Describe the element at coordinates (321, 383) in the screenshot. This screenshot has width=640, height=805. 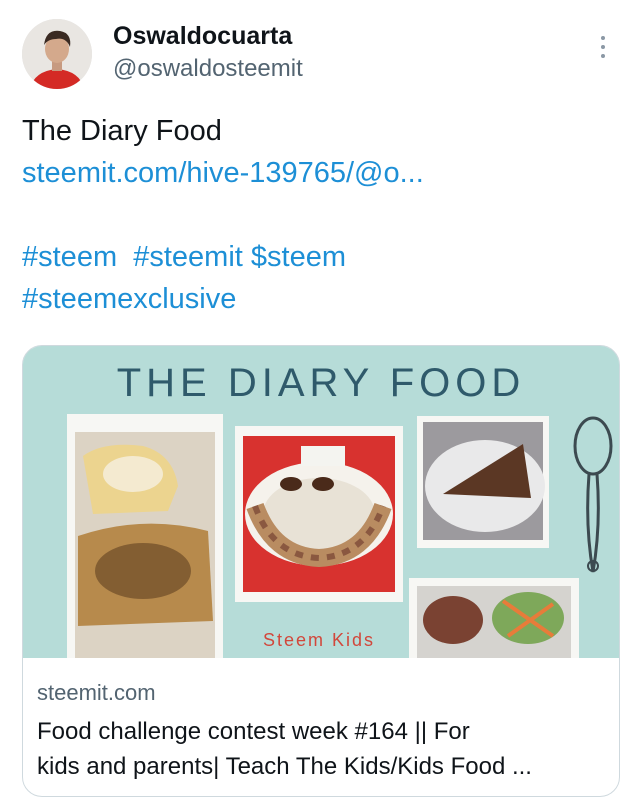
I see `collage-heading: THE DIARY FOOD` at that location.